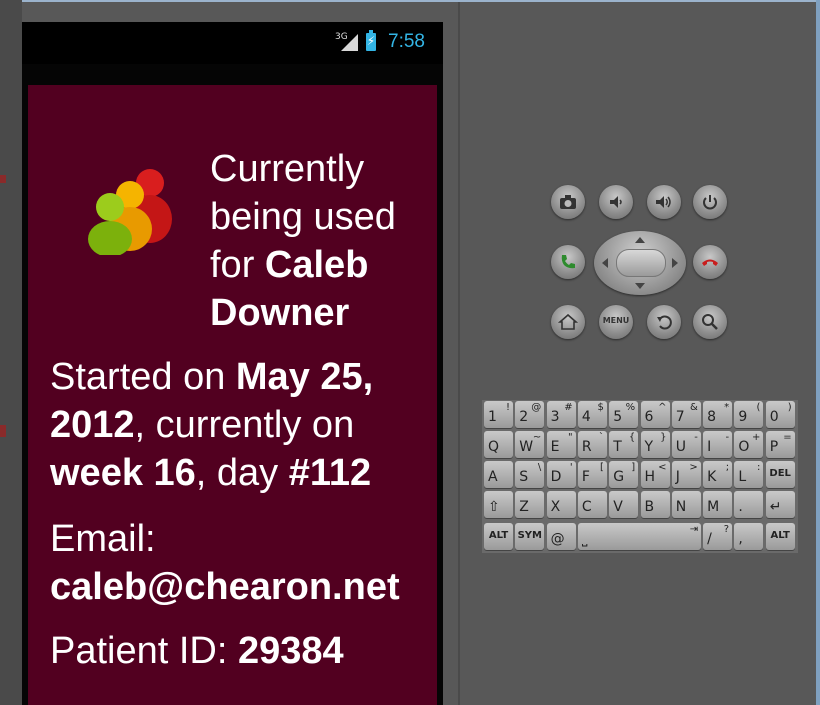 Image resolution: width=820 pixels, height=705 pixels. What do you see at coordinates (406, 41) in the screenshot?
I see `status-time: 7:58` at bounding box center [406, 41].